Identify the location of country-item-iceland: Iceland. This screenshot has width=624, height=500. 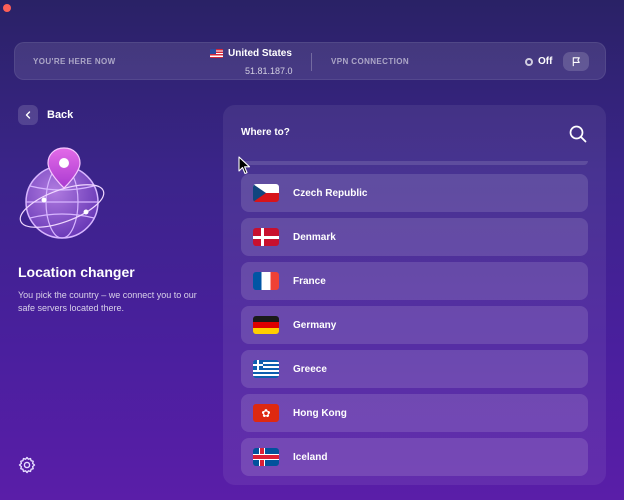
(414, 457).